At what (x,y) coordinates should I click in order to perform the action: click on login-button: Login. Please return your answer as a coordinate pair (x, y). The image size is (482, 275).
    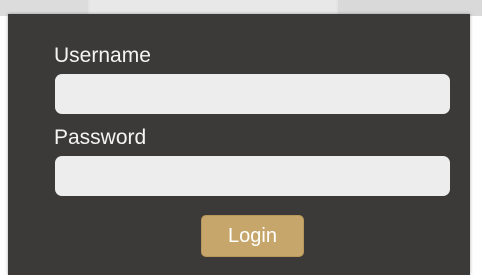
    Looking at the image, I should click on (252, 236).